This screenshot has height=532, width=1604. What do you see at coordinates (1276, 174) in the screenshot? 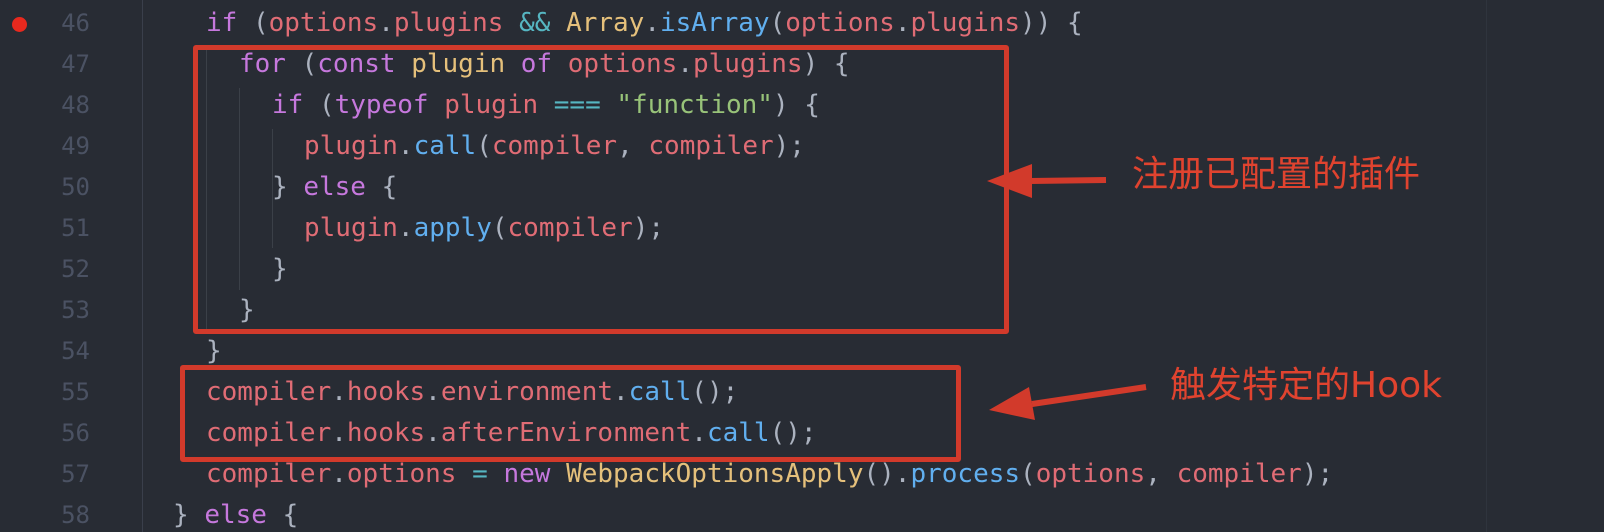
I see `register-plugins-label: 注册已配置的插件` at bounding box center [1276, 174].